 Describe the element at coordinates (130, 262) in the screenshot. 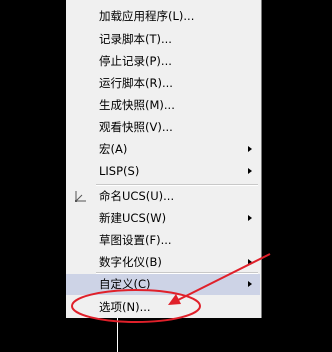

I see `menu-item-label: 数字化仪(B)` at that location.